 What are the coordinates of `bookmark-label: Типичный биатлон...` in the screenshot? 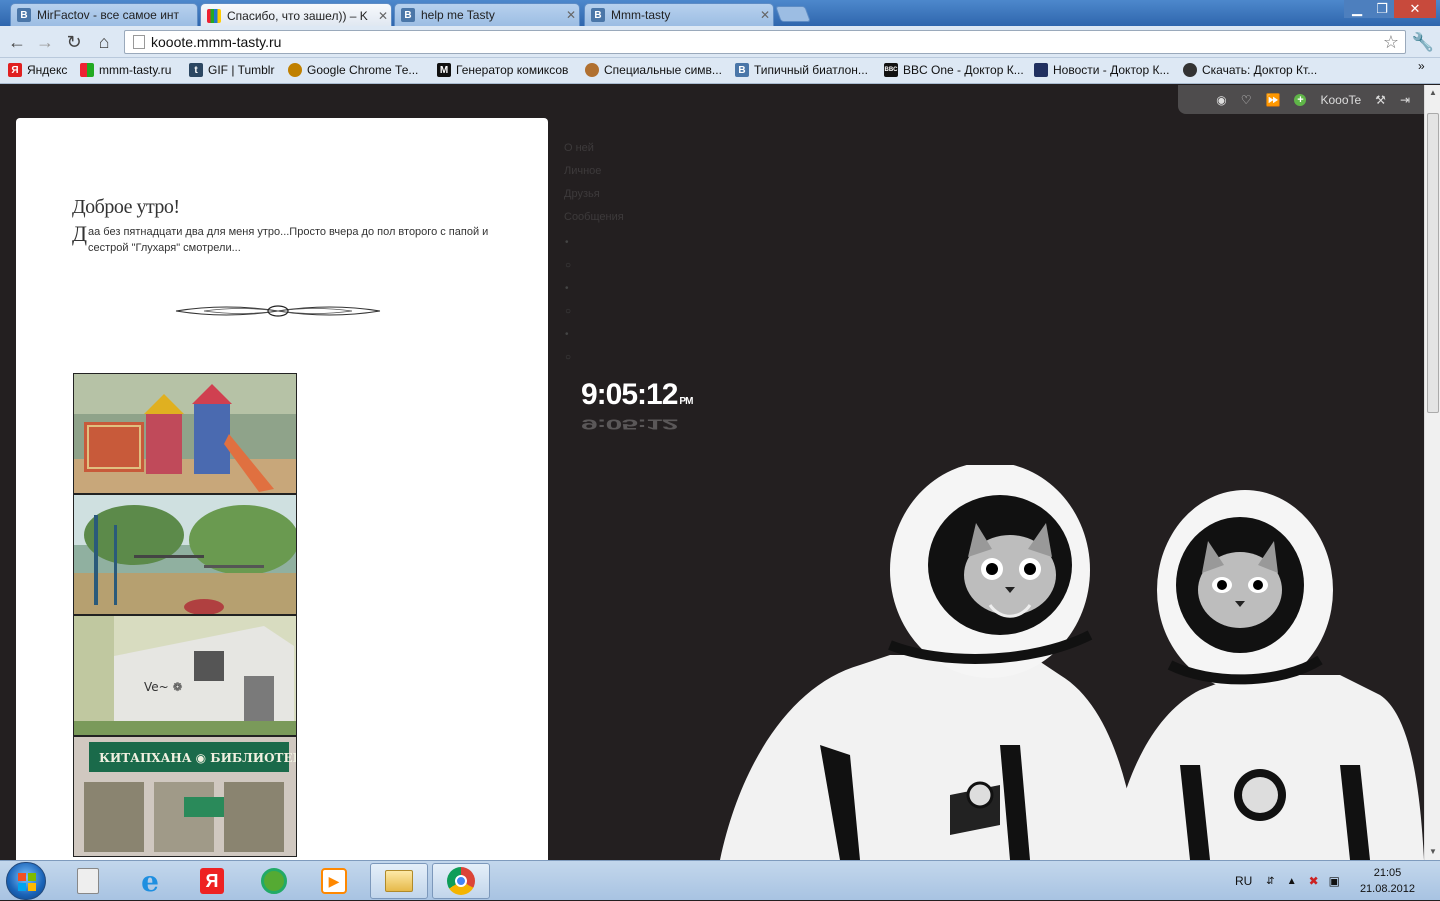 It's located at (811, 70).